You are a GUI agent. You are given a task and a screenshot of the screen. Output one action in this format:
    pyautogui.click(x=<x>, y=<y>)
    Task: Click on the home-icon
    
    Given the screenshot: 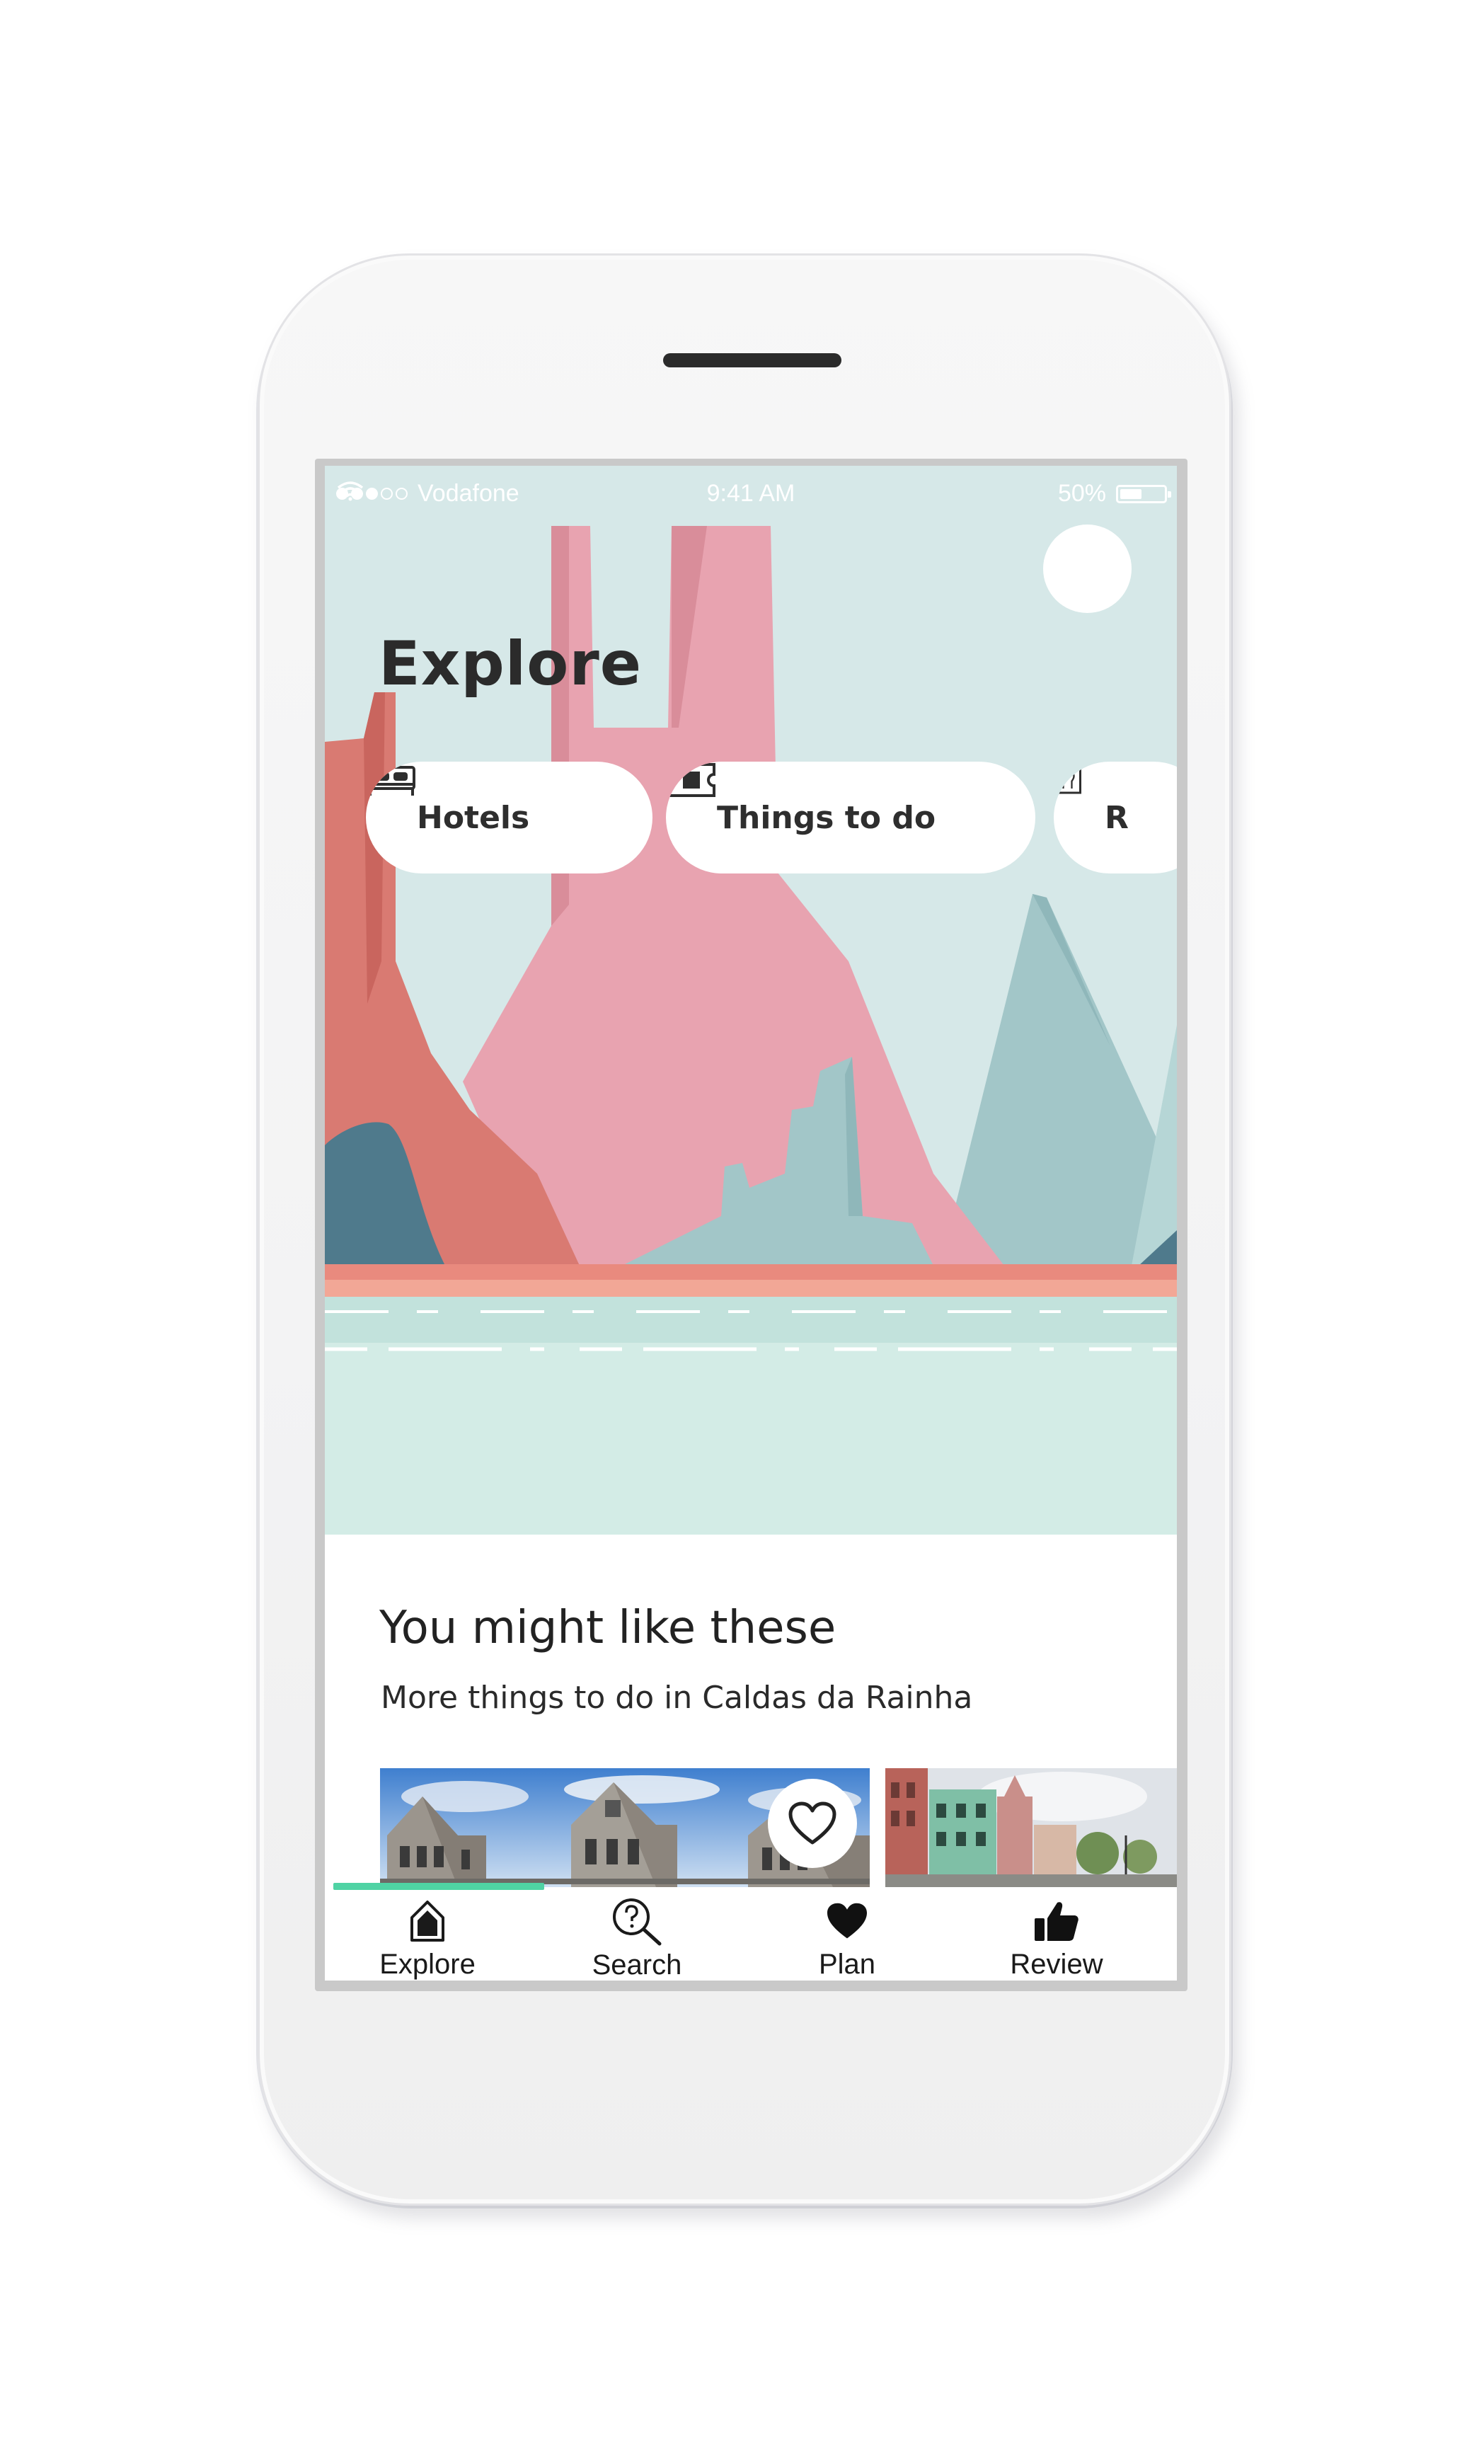 What is the action you would take?
    pyautogui.click(x=427, y=1921)
    